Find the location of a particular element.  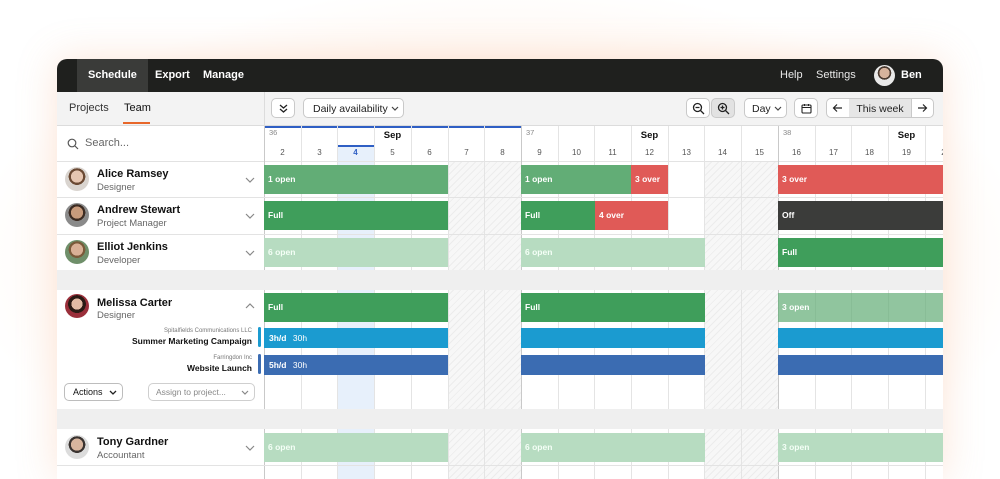

user-name: Ben is located at coordinates (911, 75).